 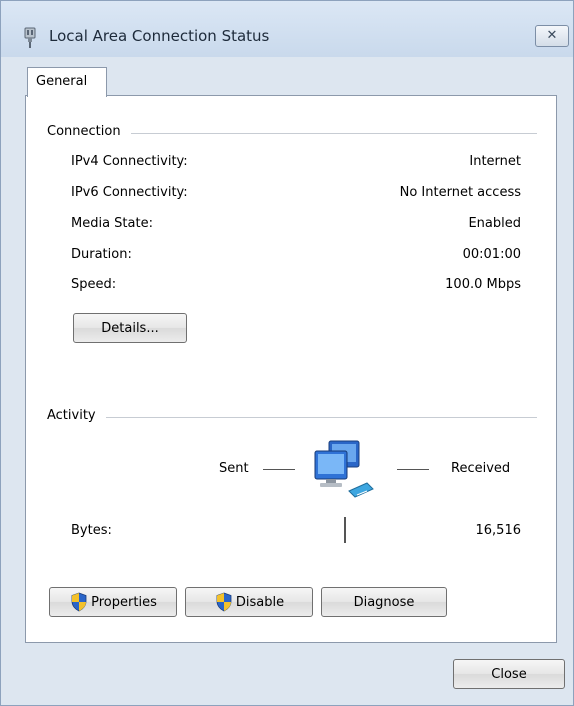 I want to click on network-adapter-icon, so click(x=30, y=37).